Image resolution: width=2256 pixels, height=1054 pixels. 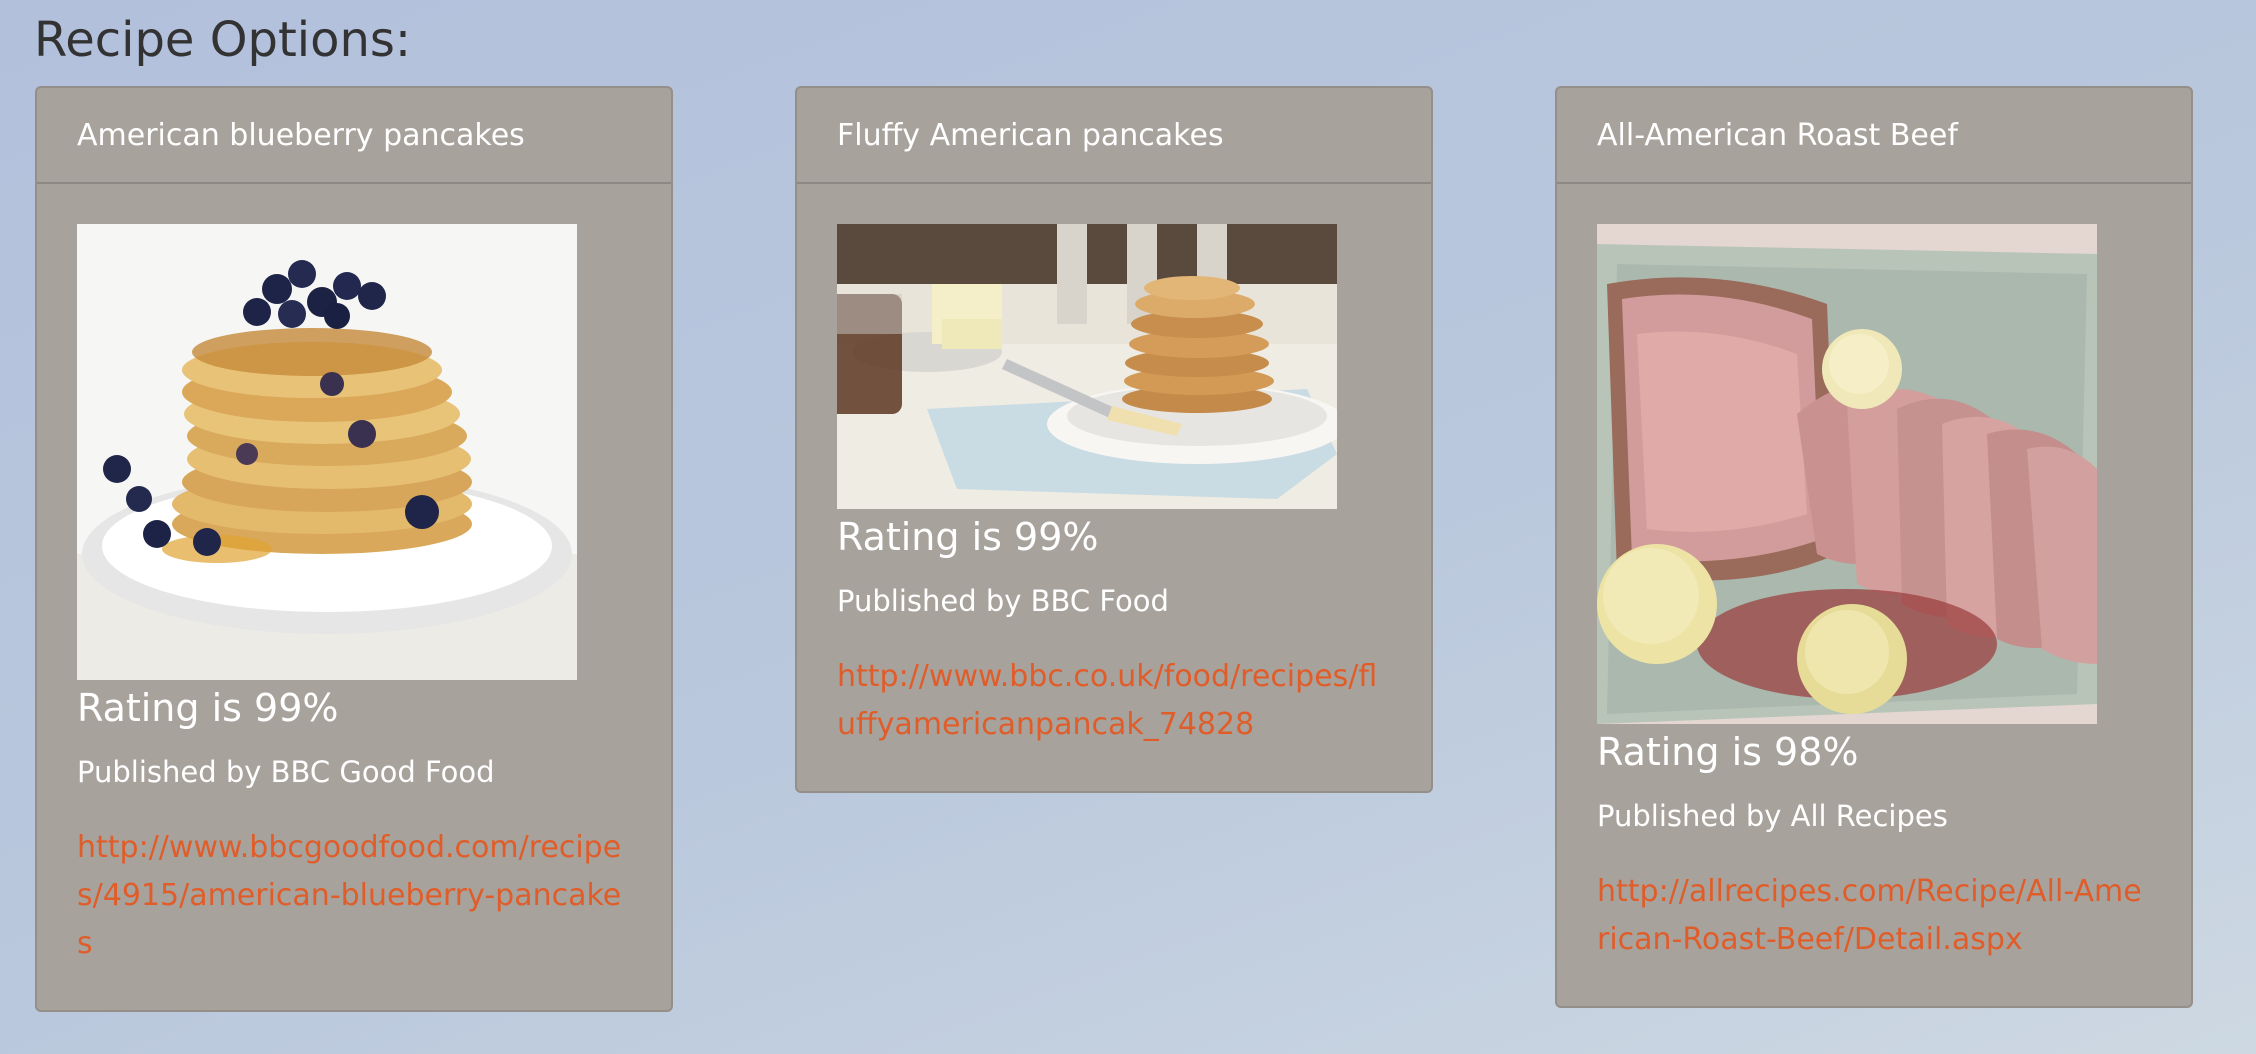 I want to click on page-title: Recipe Options:, so click(x=223, y=40).